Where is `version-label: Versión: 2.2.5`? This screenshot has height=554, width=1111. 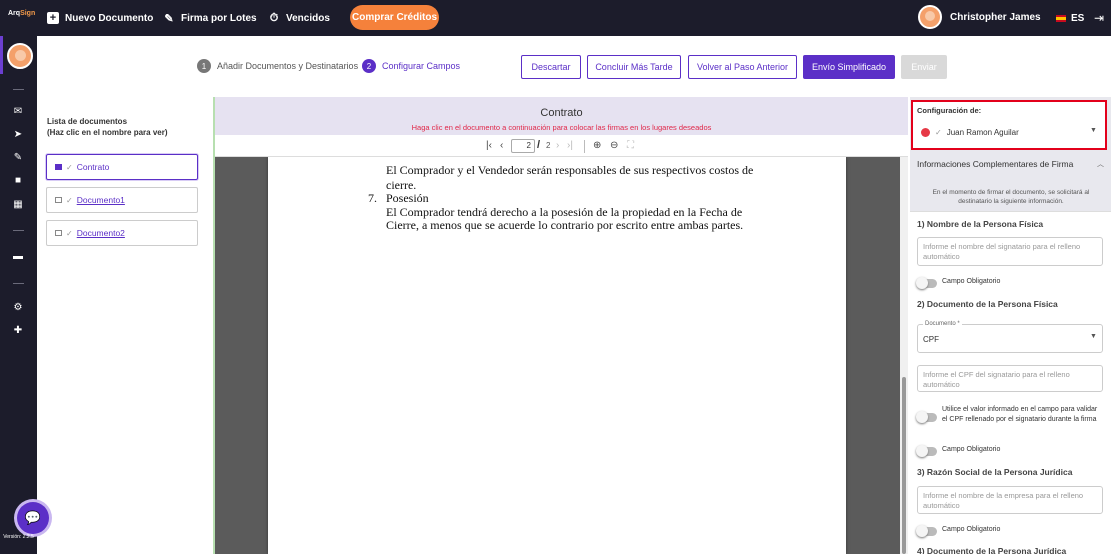
version-label: Versión: 2.2.5 is located at coordinates (18, 537).